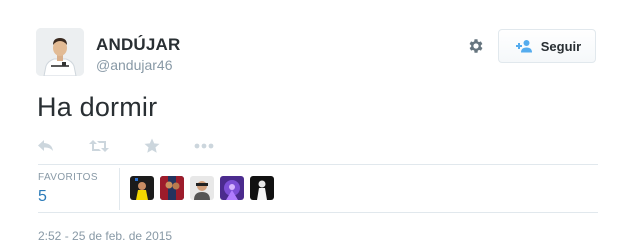 The width and height of the screenshot is (633, 247). Describe the element at coordinates (42, 197) in the screenshot. I see `favorites-count: 5` at that location.